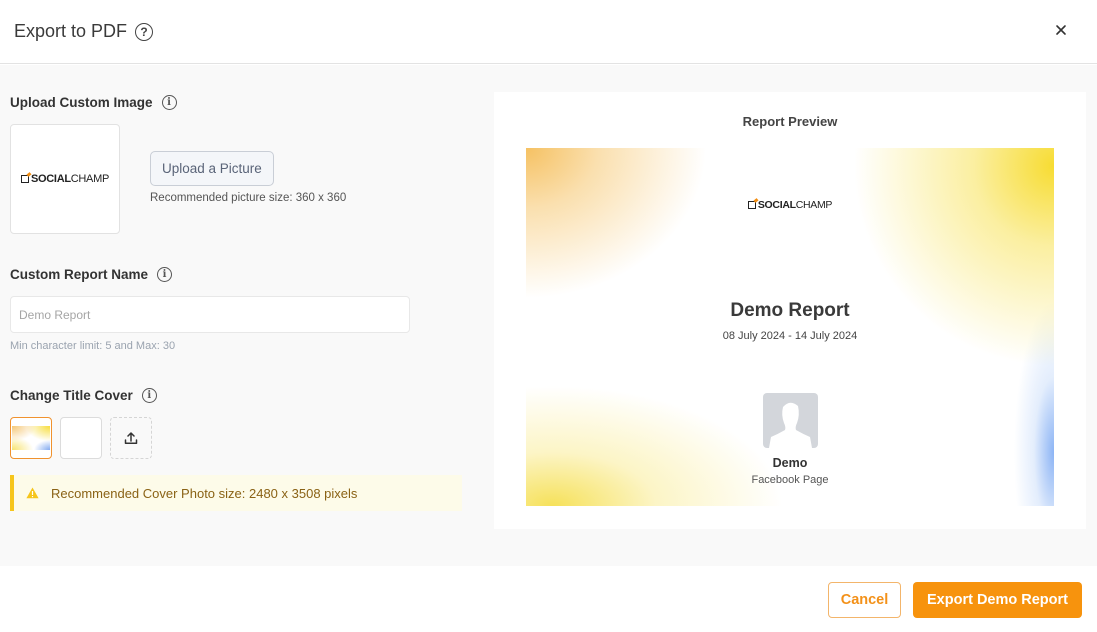 The image size is (1097, 632). I want to click on preview-date-range: 08 July 2024 - 14 July 2024, so click(790, 336).